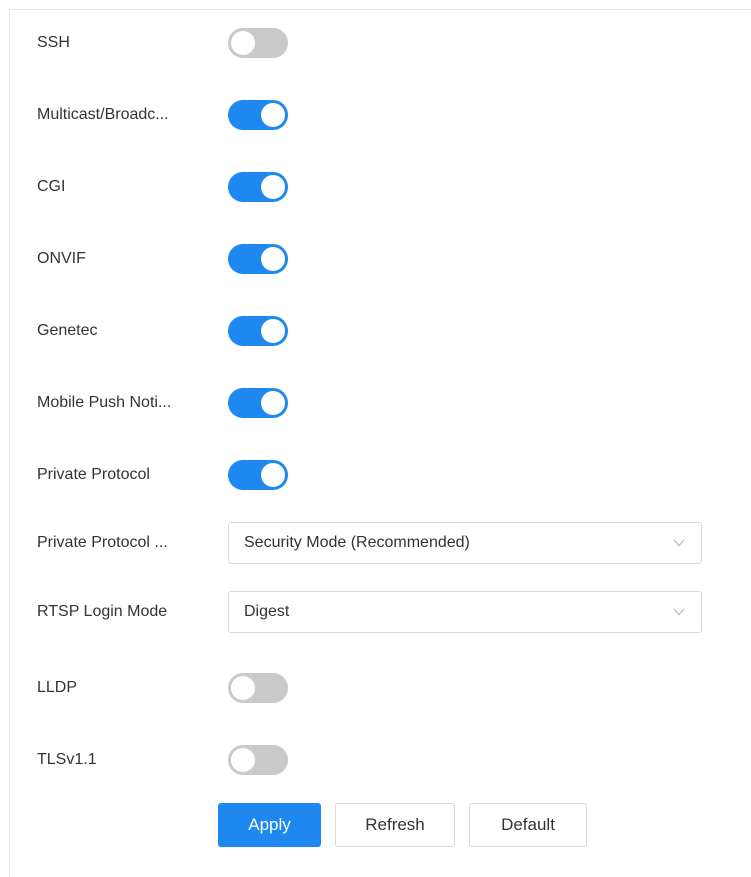  Describe the element at coordinates (258, 115) in the screenshot. I see `multicast-toggle` at that location.